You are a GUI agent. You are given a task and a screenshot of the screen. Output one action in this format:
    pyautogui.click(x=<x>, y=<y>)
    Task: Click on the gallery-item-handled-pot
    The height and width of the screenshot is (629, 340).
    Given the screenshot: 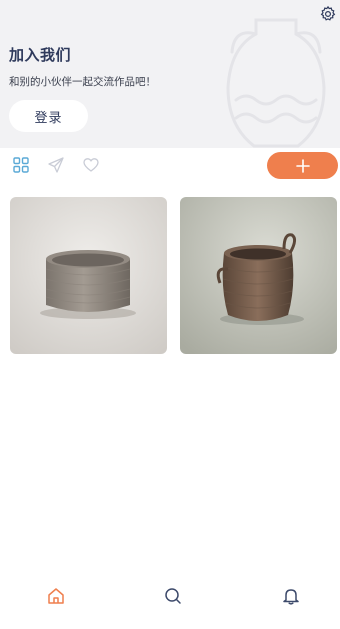 What is the action you would take?
    pyautogui.click(x=258, y=275)
    